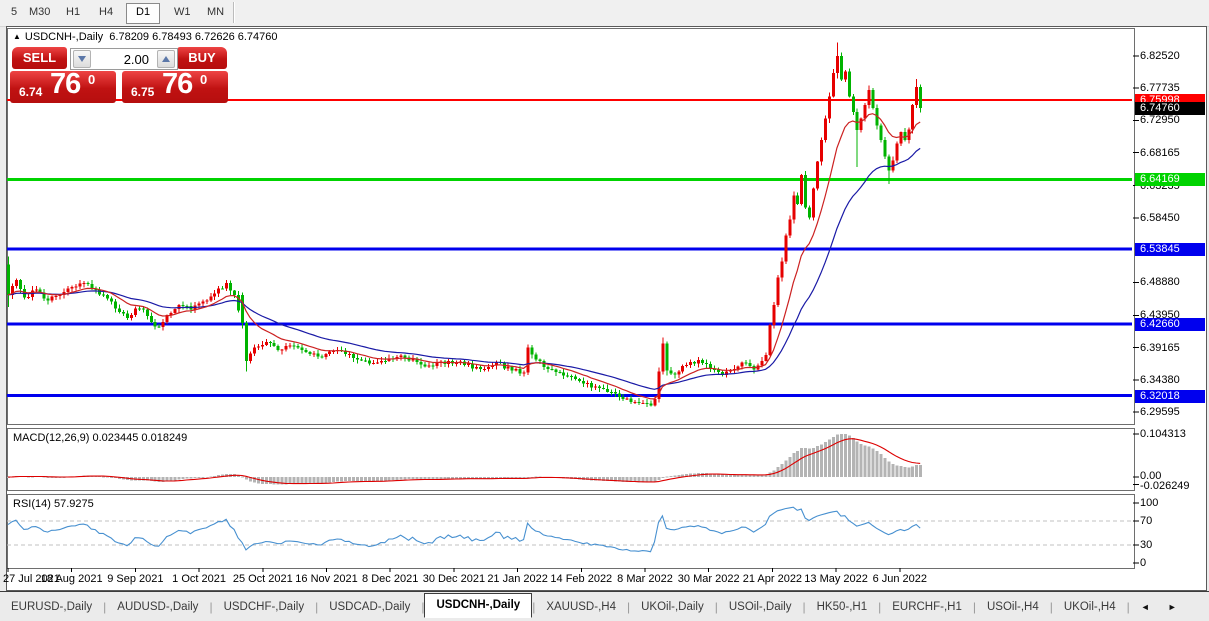  What do you see at coordinates (1170, 109) in the screenshot?
I see `current-price-label: 6.74760` at bounding box center [1170, 109].